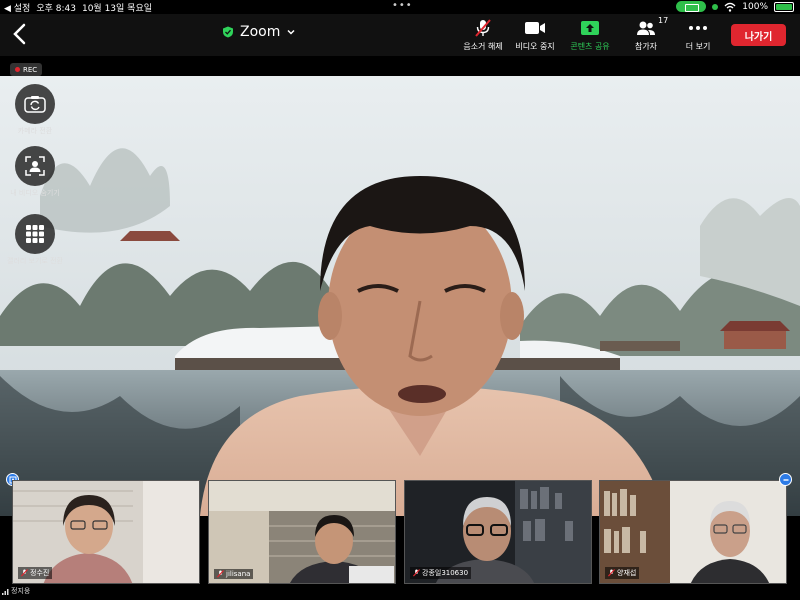  Describe the element at coordinates (20, 34) in the screenshot. I see `back-chevron-icon` at that location.